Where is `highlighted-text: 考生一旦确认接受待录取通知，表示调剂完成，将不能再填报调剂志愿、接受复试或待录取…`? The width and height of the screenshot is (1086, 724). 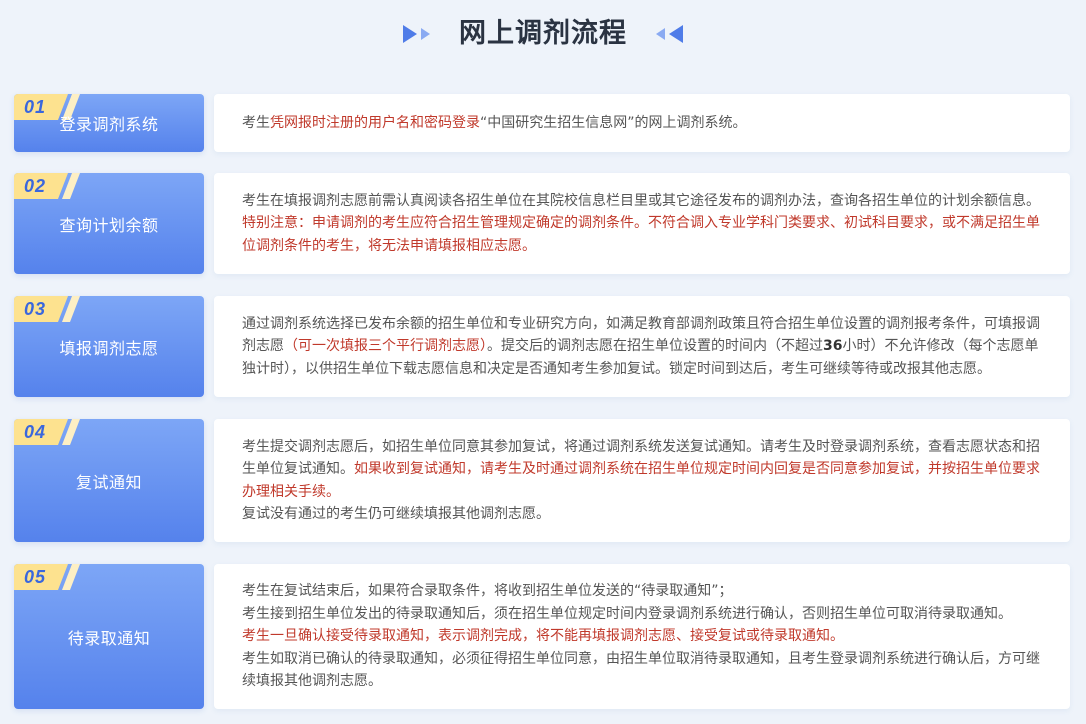 highlighted-text: 考生一旦确认接受待录取通知，表示调剂完成，将不能再填报调剂志愿、接受复试或待录取… is located at coordinates (543, 636).